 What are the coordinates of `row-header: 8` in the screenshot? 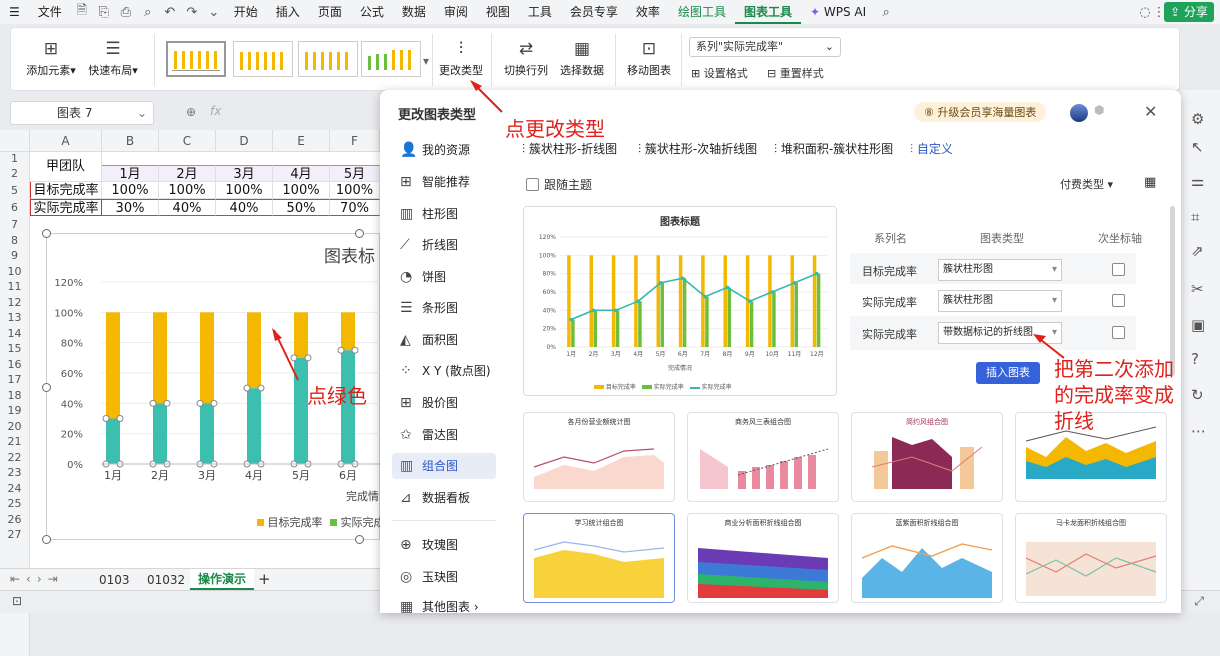 It's located at (14, 241).